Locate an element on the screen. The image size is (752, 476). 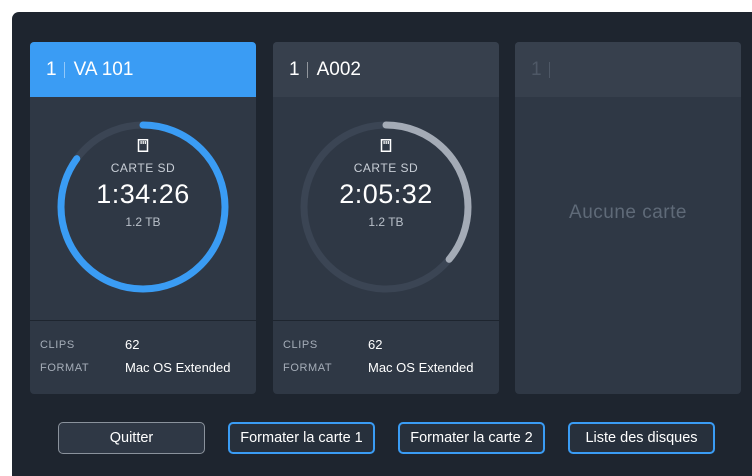
card-header: 1 A002 is located at coordinates (386, 69).